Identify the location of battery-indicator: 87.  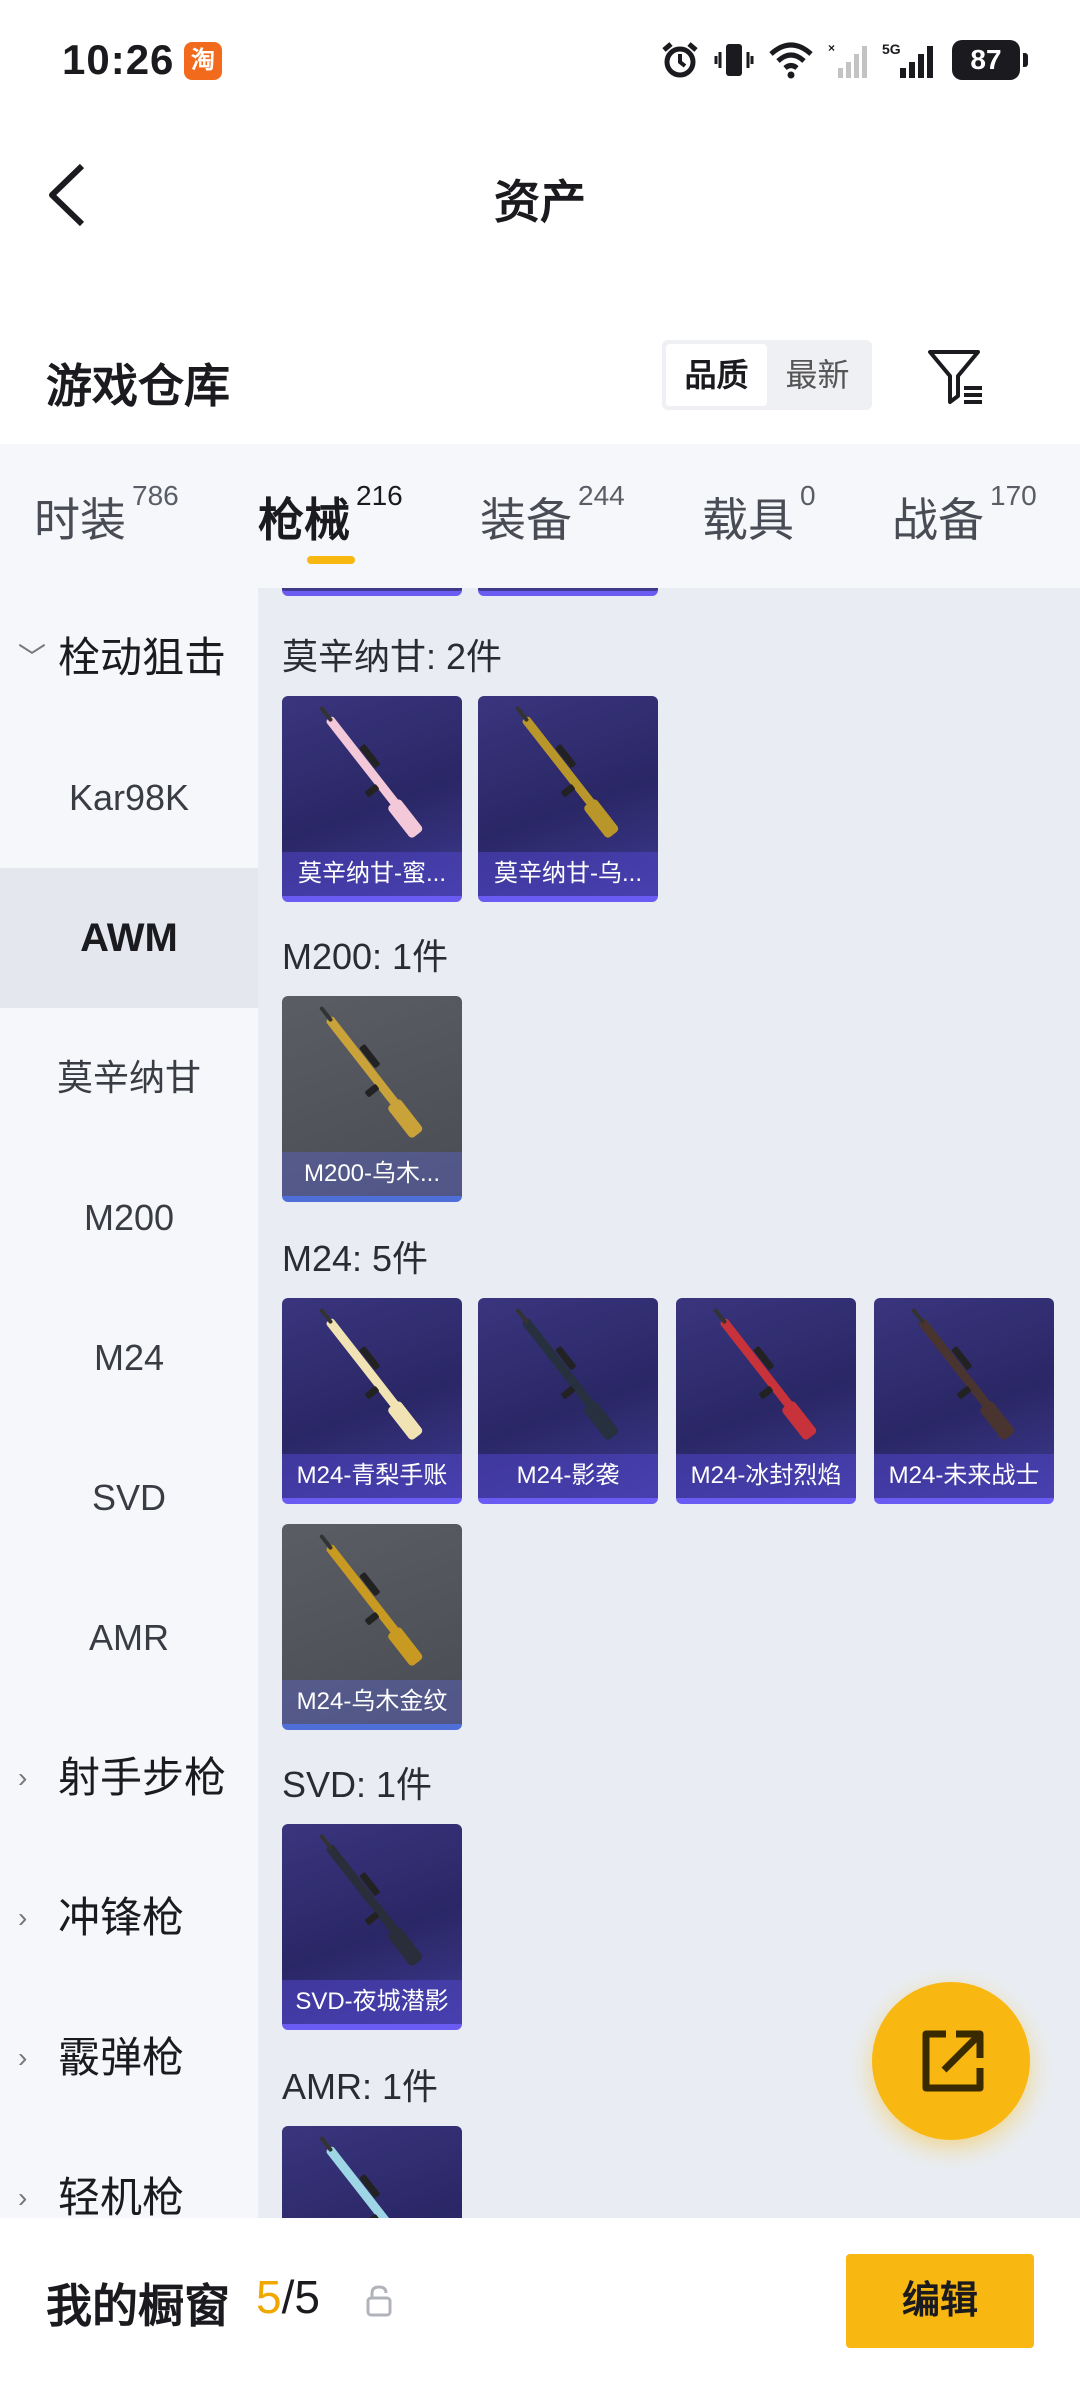
(990, 60).